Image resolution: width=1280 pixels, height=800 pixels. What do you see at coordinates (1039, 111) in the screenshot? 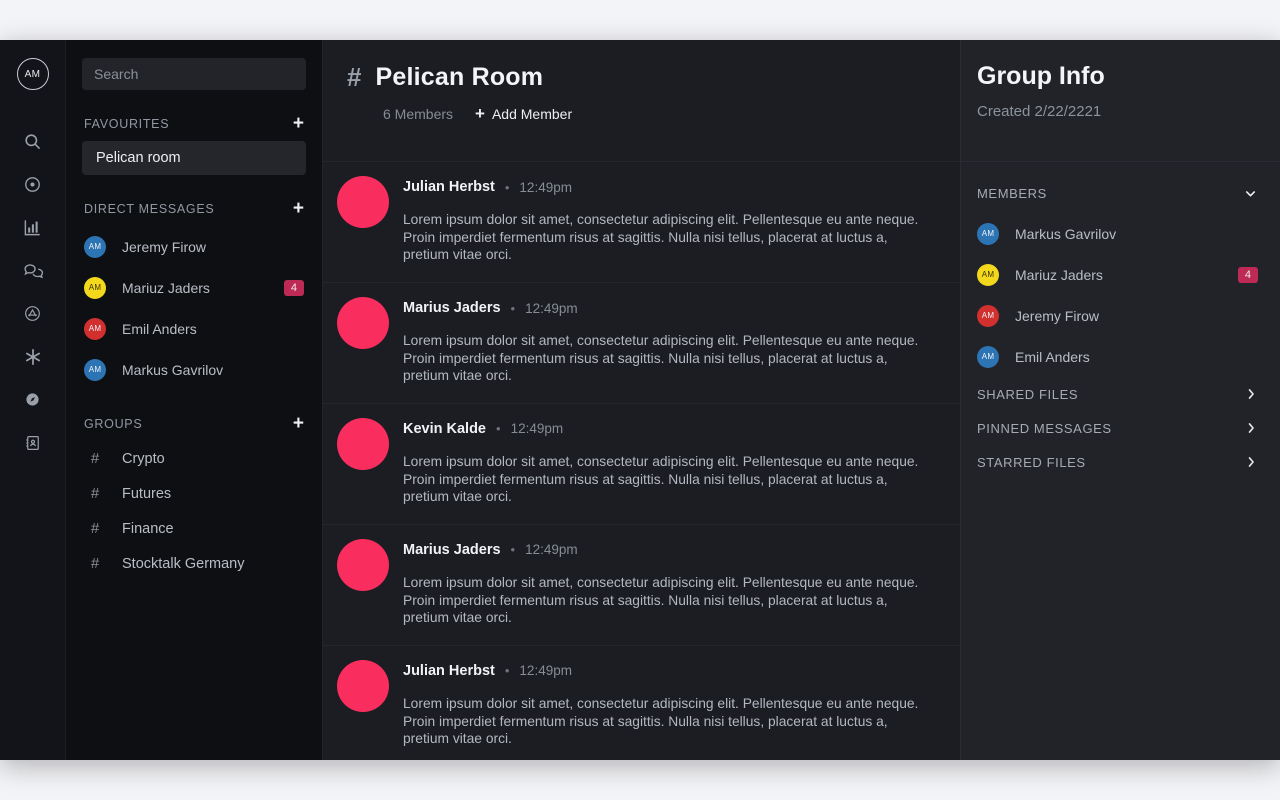
I see `group-created-date: Created 2/22/2221` at bounding box center [1039, 111].